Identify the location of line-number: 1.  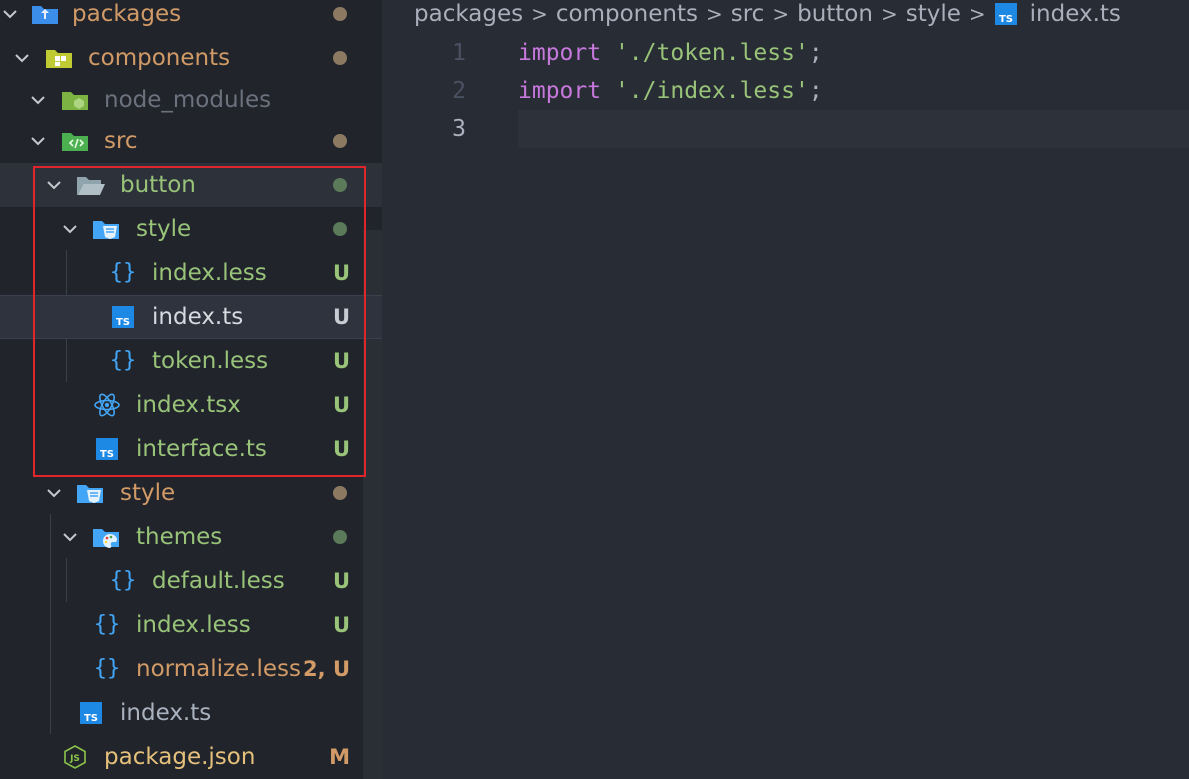
(459, 53).